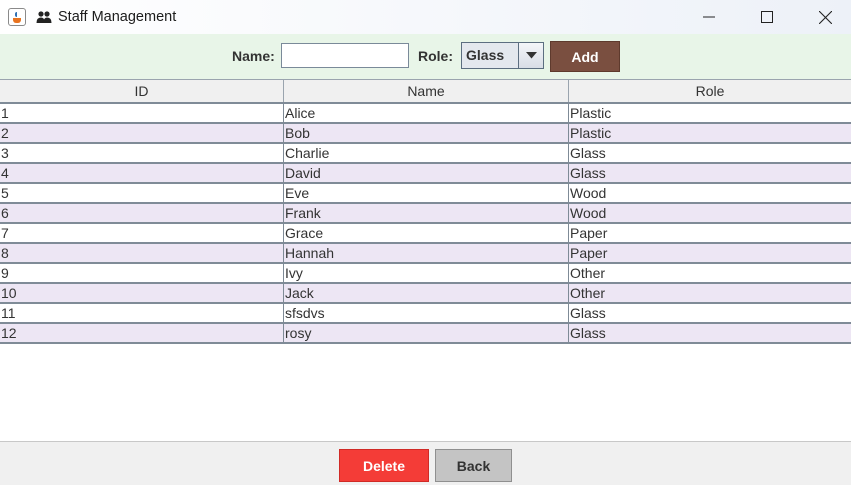 This screenshot has height=485, width=851. What do you see at coordinates (142, 133) in the screenshot?
I see `cell-id: 2` at bounding box center [142, 133].